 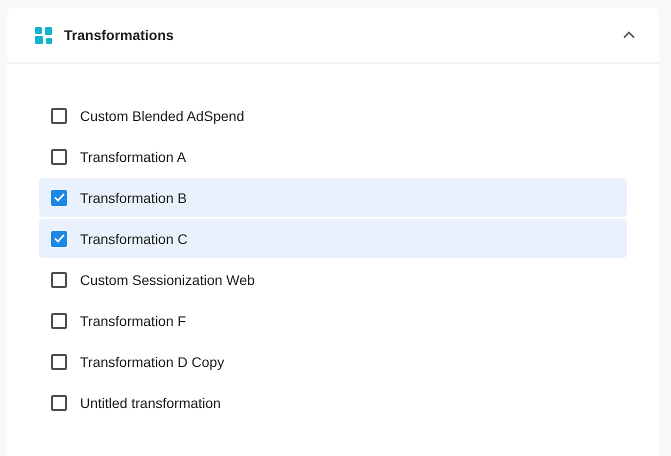 What do you see at coordinates (133, 156) in the screenshot?
I see `item-label: Transformation A` at bounding box center [133, 156].